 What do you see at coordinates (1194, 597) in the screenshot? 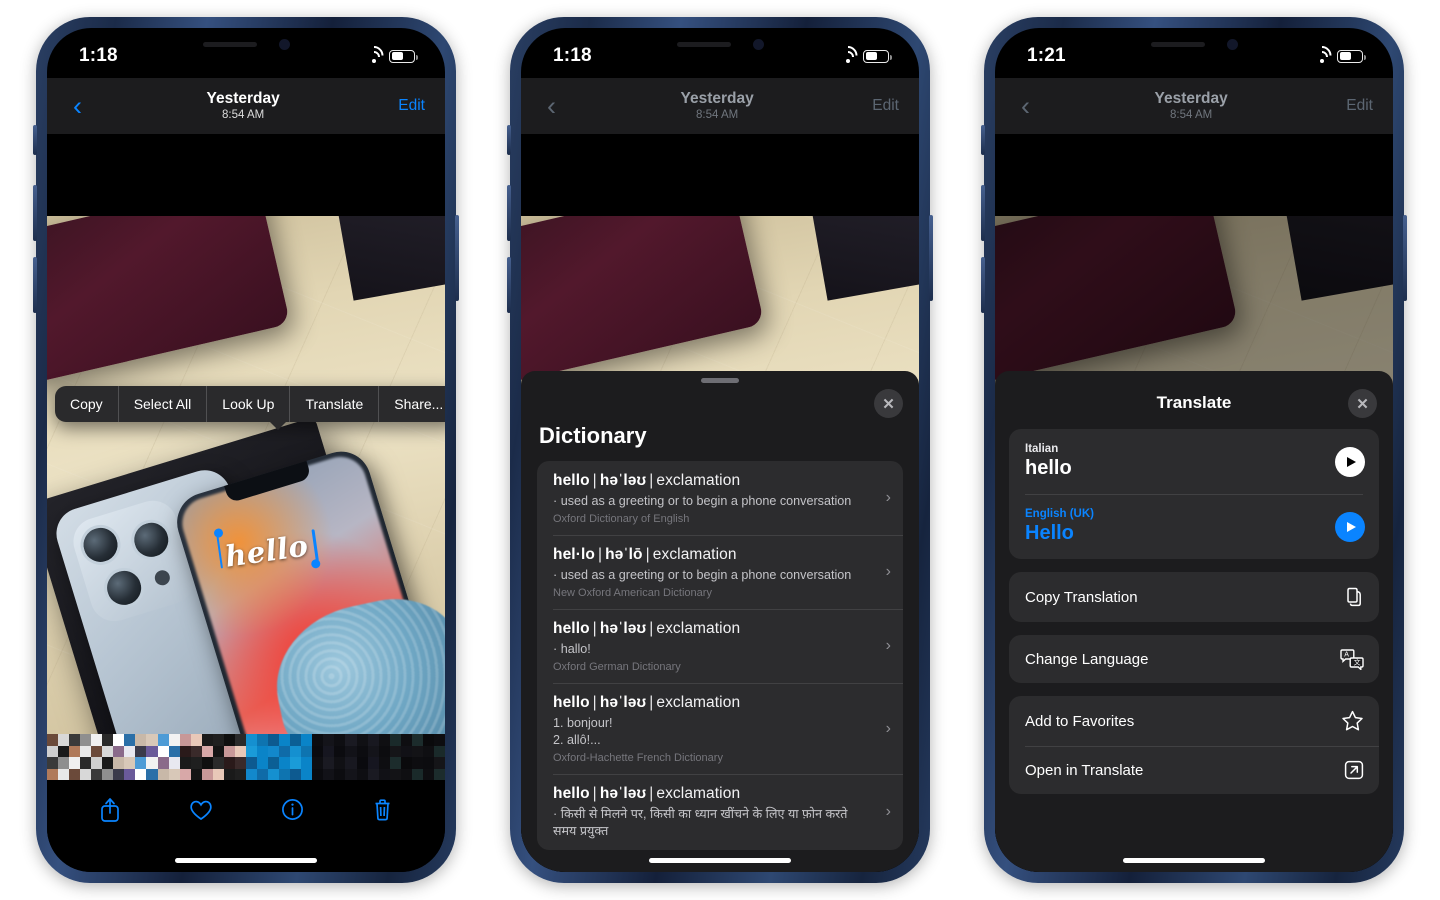
I see `copy-translation-button: Copy Translation` at bounding box center [1194, 597].